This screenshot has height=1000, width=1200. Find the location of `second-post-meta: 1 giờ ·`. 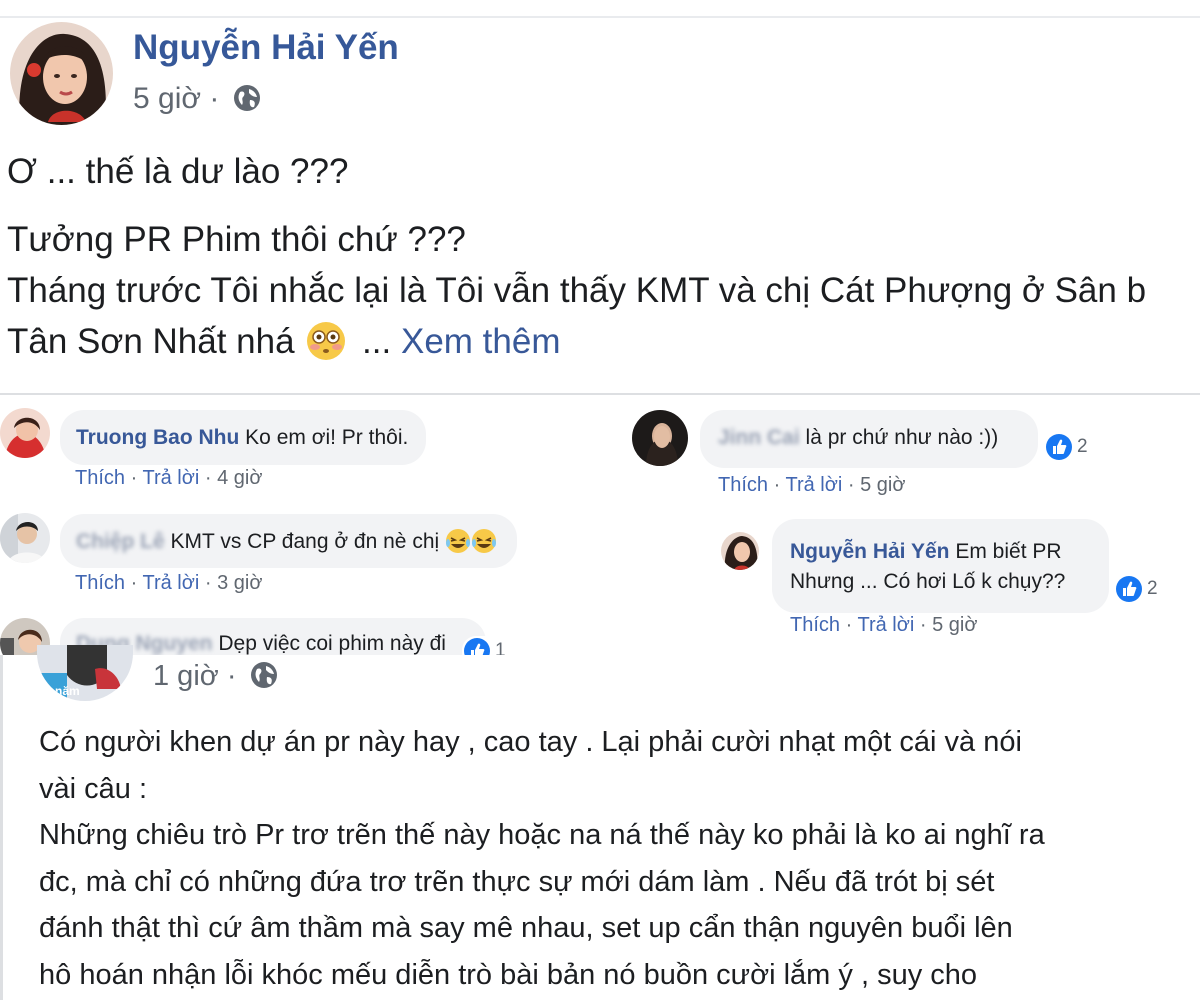

second-post-meta: 1 giờ · is located at coordinates (216, 676).